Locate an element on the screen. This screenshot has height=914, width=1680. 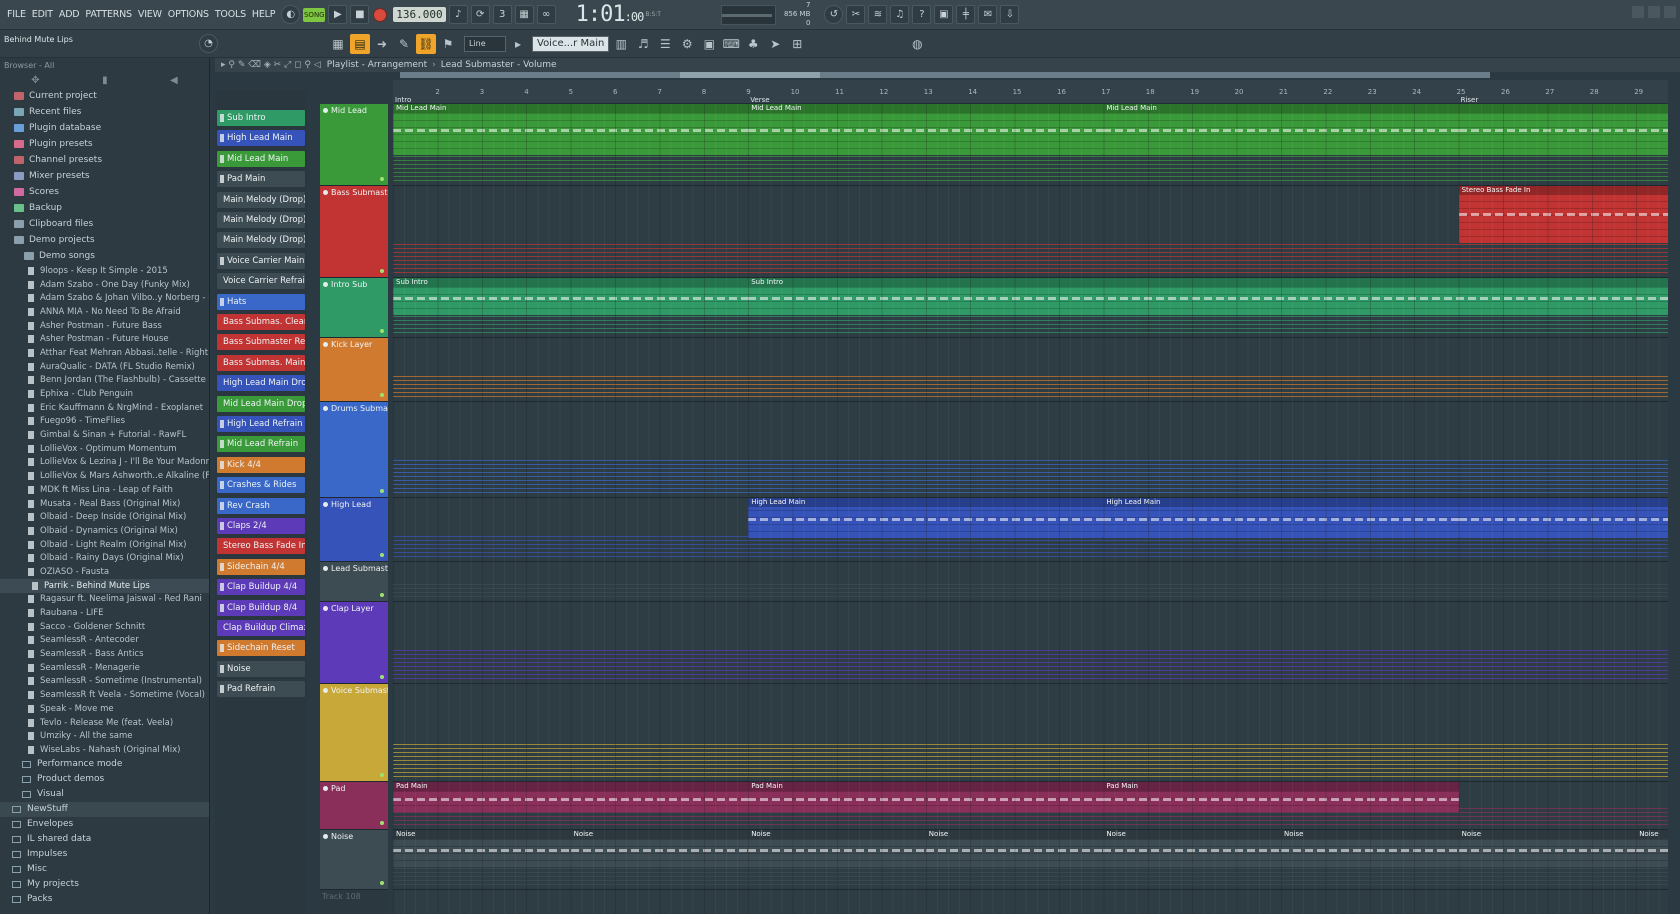
pattern-item: Sidechain Reset is located at coordinates (261, 648).